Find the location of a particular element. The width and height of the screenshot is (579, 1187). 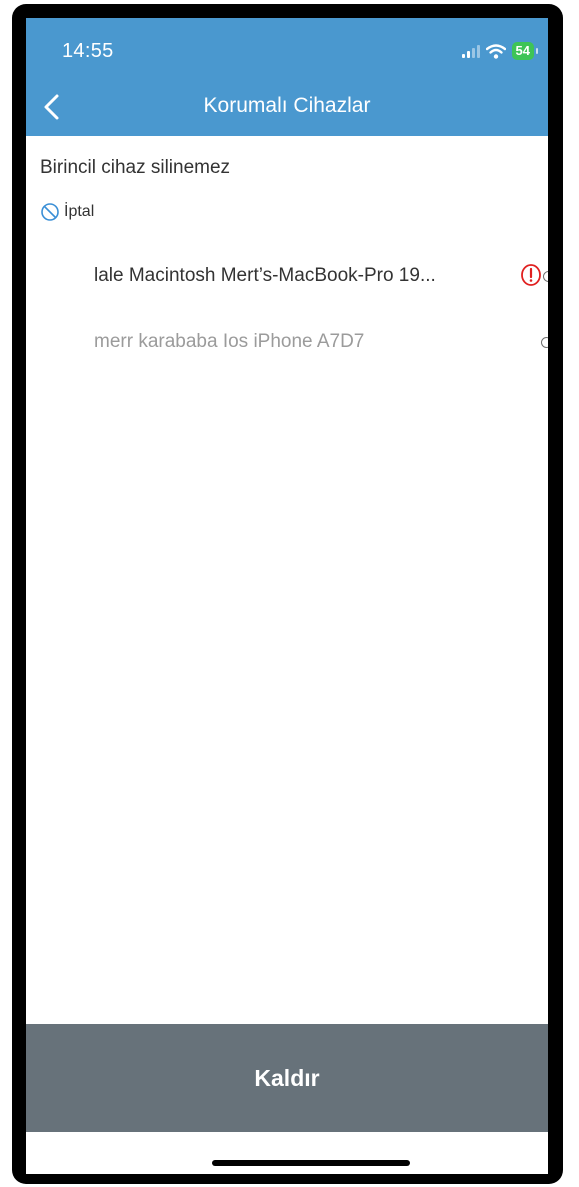

status-time: 14:55 is located at coordinates (88, 51).